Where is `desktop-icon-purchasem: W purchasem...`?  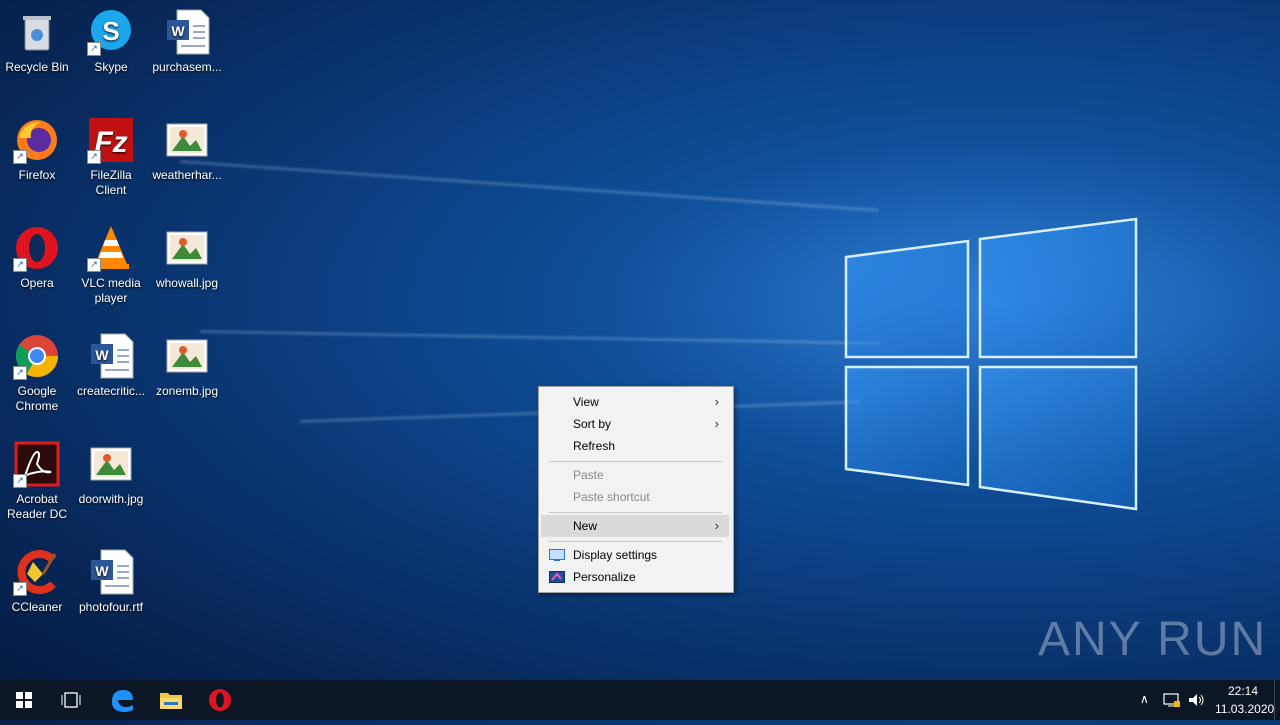 desktop-icon-purchasem: W purchasem... is located at coordinates (187, 41).